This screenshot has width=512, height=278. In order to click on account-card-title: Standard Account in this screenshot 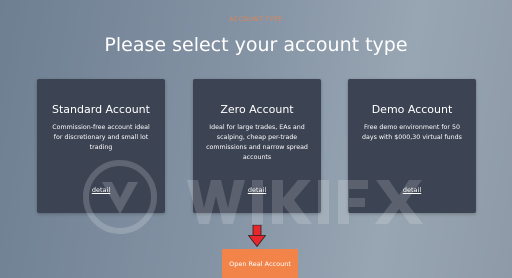, I will do `click(101, 109)`.